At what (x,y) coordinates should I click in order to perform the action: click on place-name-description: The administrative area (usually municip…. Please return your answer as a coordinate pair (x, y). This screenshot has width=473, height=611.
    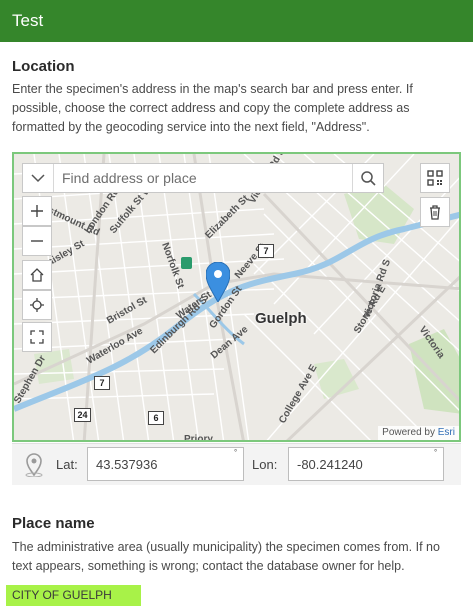
    Looking at the image, I should click on (226, 556).